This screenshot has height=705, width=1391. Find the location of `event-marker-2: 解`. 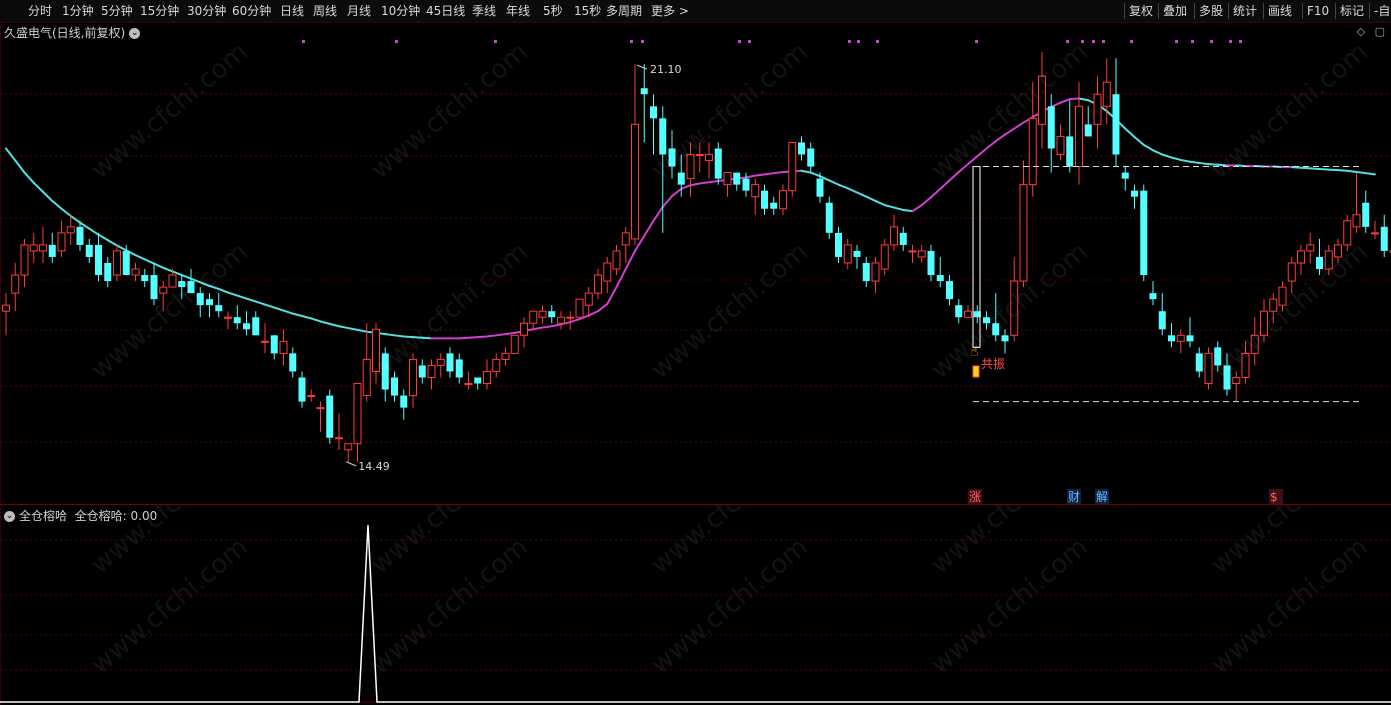

event-marker-2: 解 is located at coordinates (1102, 497).